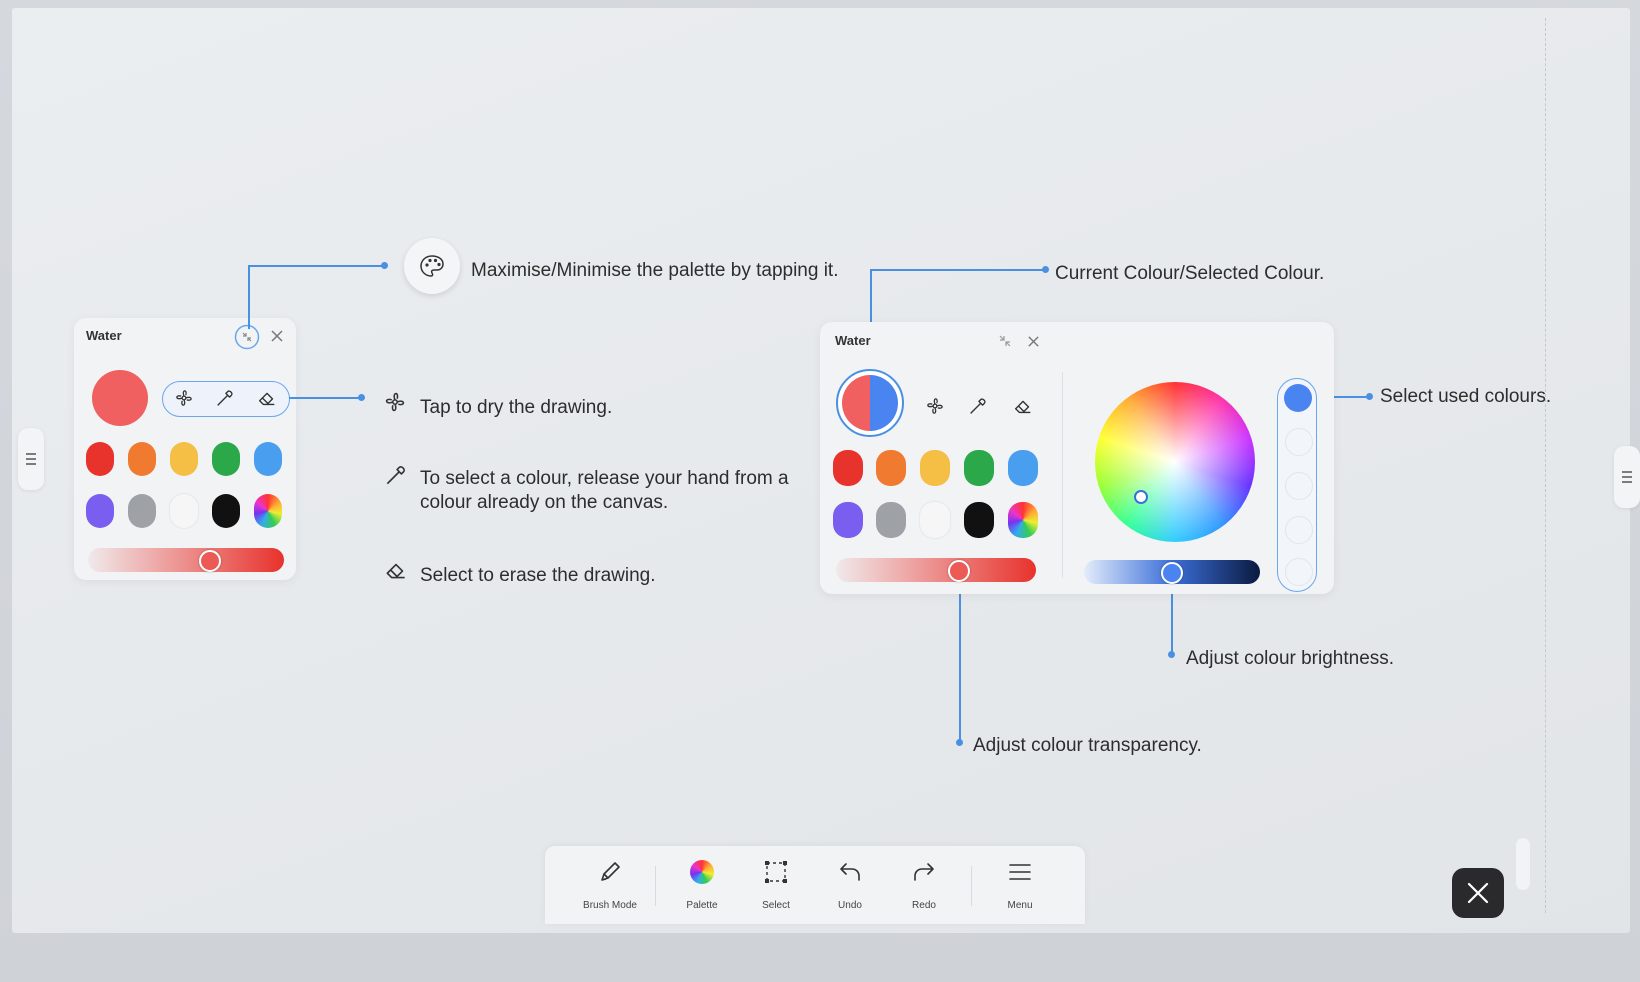 The height and width of the screenshot is (982, 1640). Describe the element at coordinates (924, 885) in the screenshot. I see `redo-button: Redo` at that location.